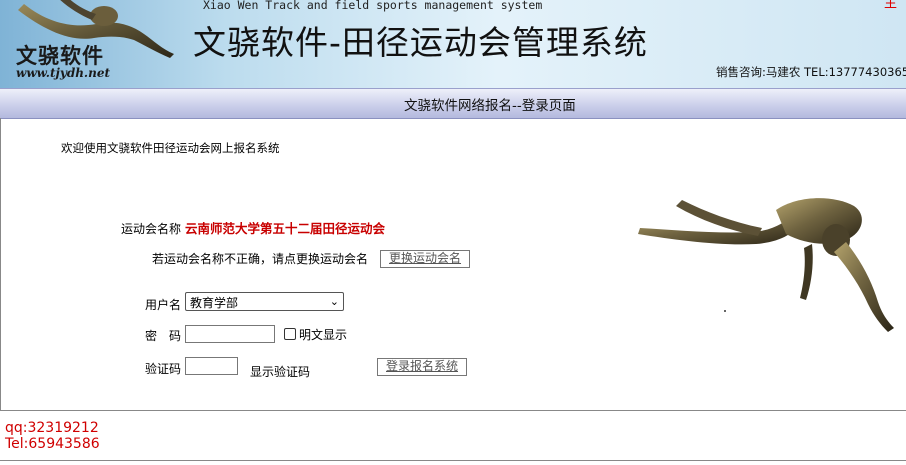 The image size is (906, 465). Describe the element at coordinates (290, 334) in the screenshot. I see `show-plaintext-checkbox` at that location.